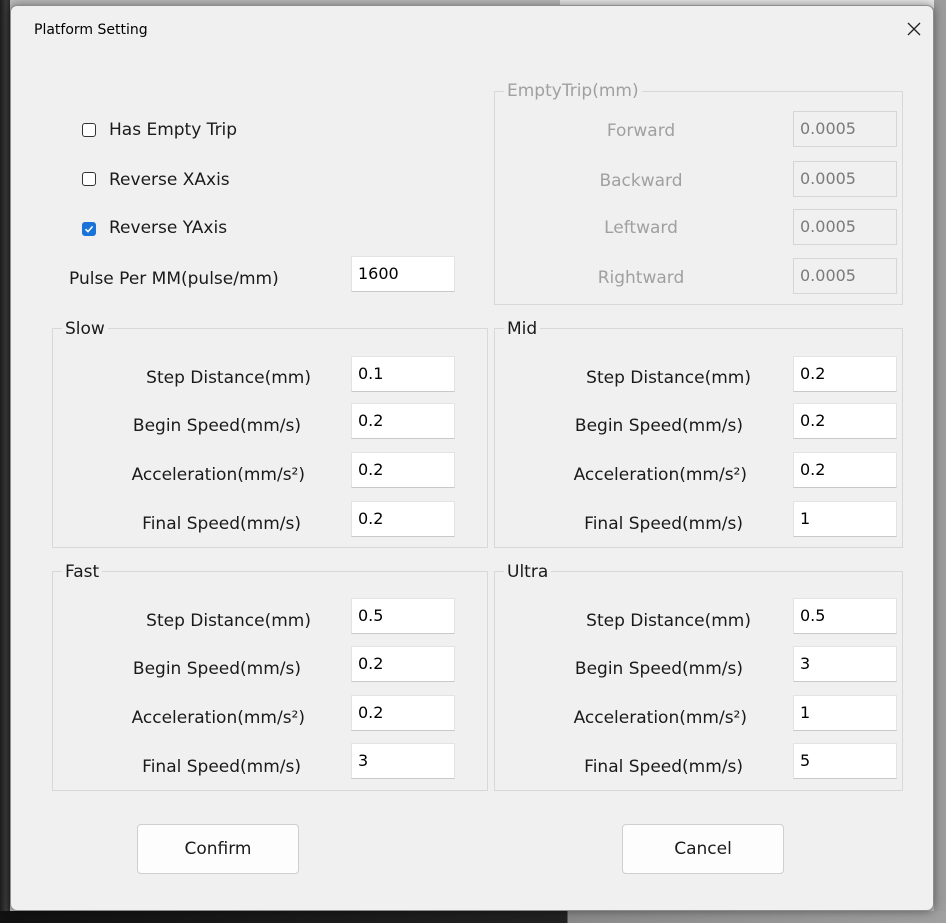 The image size is (946, 923). Describe the element at coordinates (216, 426) in the screenshot. I see `slow-begin-speed-label: Begin Speed(mm/s)` at that location.